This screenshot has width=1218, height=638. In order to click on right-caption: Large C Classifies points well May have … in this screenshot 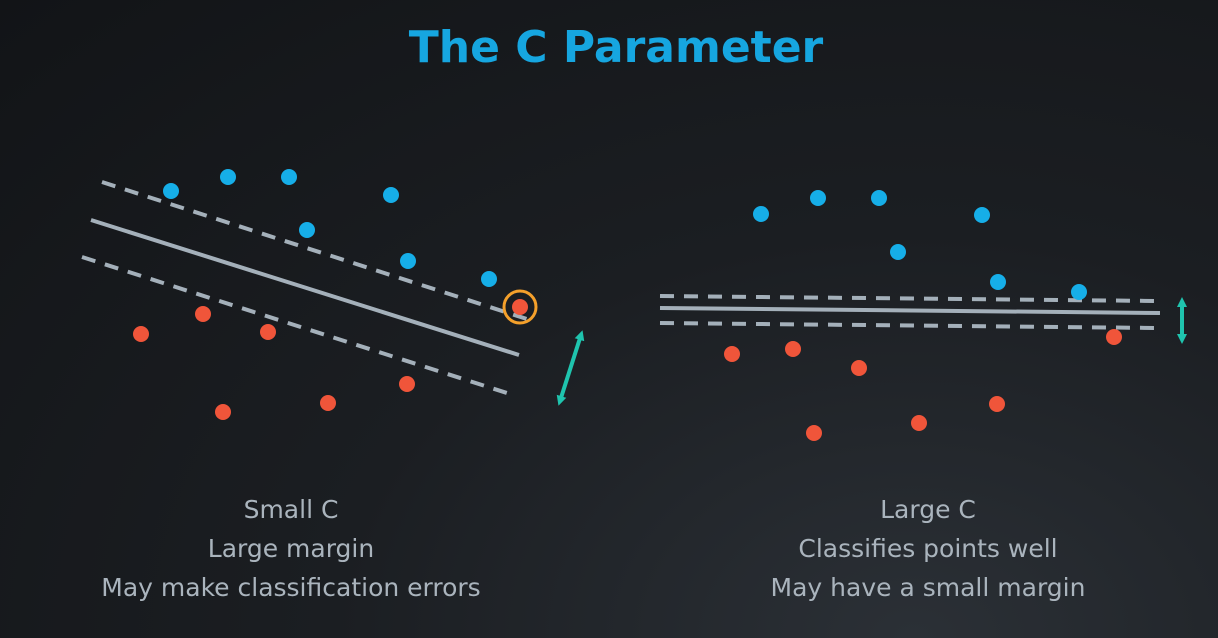, I will do `click(928, 548)`.